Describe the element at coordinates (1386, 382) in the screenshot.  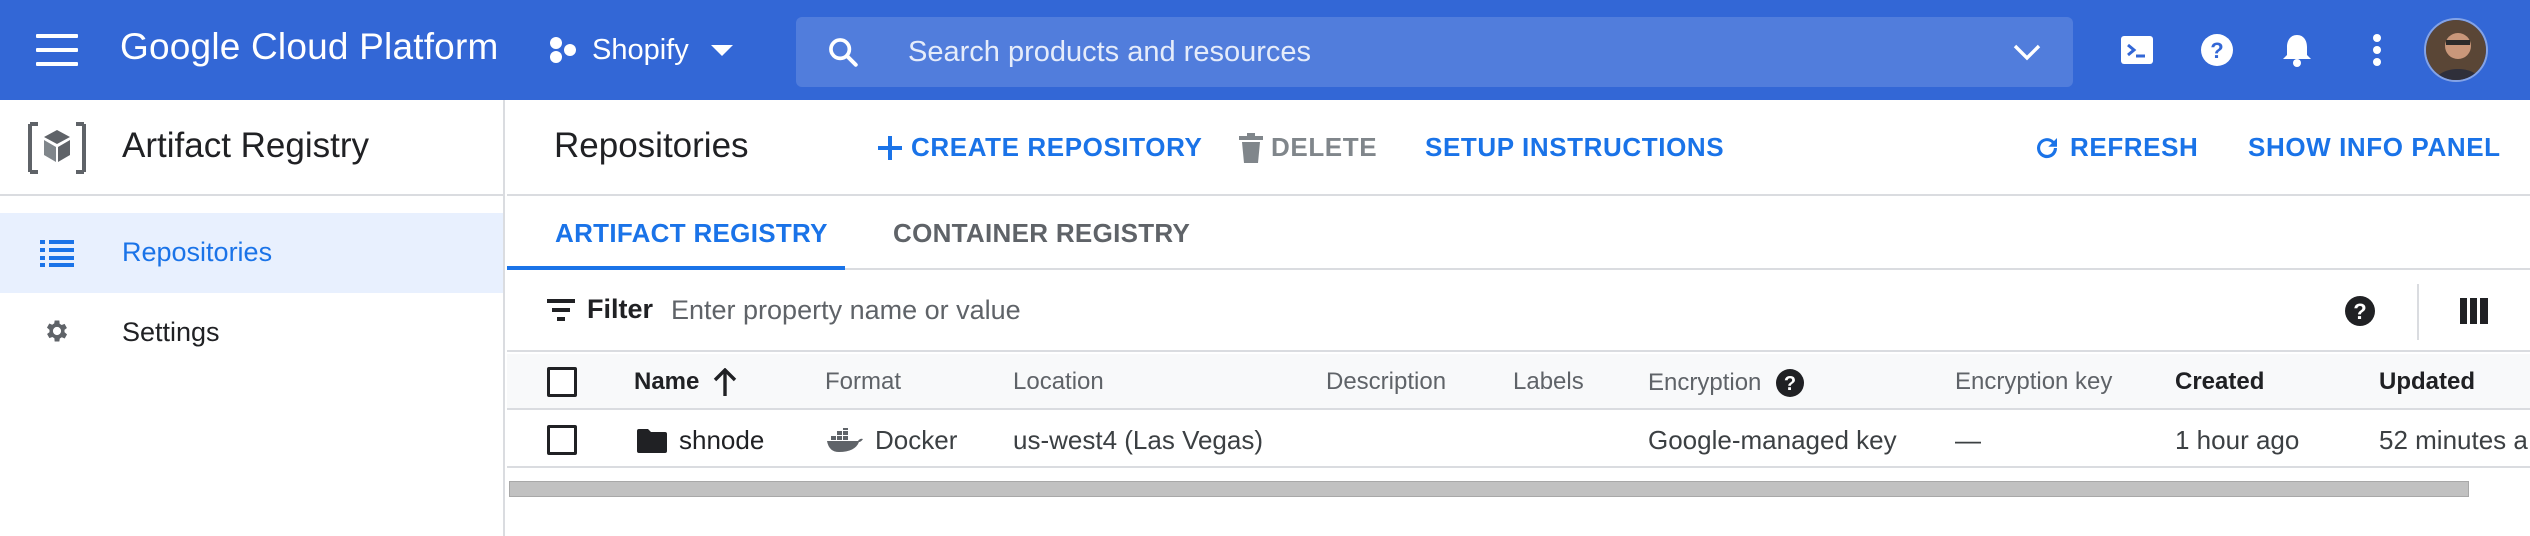
I see `column-header-description: Description` at that location.